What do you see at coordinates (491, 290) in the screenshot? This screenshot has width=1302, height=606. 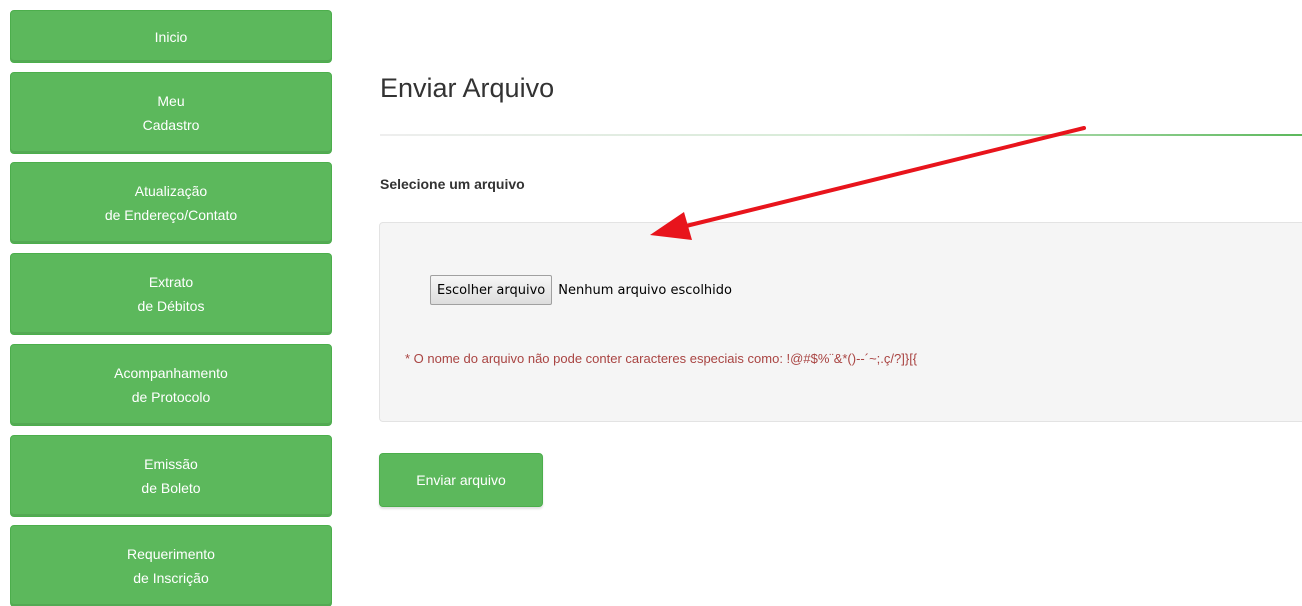 I see `choose-file-button: Escolher arquivo` at bounding box center [491, 290].